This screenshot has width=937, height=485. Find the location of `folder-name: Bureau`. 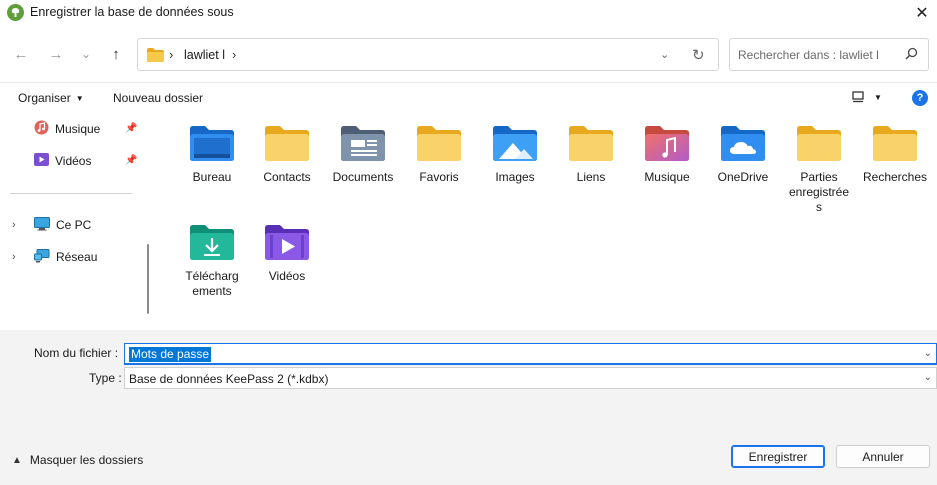

folder-name: Bureau is located at coordinates (212, 177).